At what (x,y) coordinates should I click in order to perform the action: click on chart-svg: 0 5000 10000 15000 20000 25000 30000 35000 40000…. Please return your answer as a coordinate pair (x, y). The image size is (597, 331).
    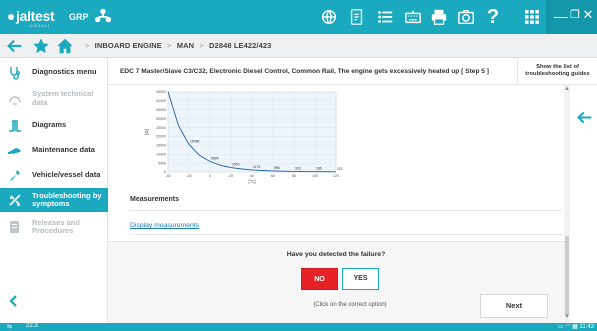
    Looking at the image, I should click on (243, 137).